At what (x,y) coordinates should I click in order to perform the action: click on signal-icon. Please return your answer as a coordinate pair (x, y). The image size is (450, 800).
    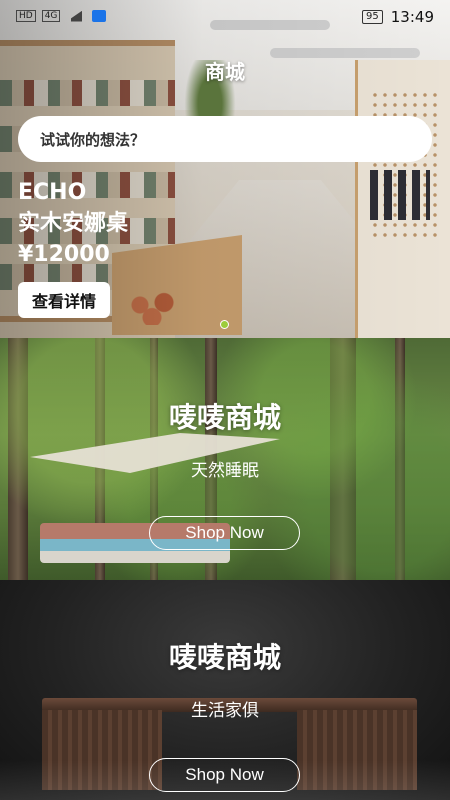
    Looking at the image, I should click on (74, 16).